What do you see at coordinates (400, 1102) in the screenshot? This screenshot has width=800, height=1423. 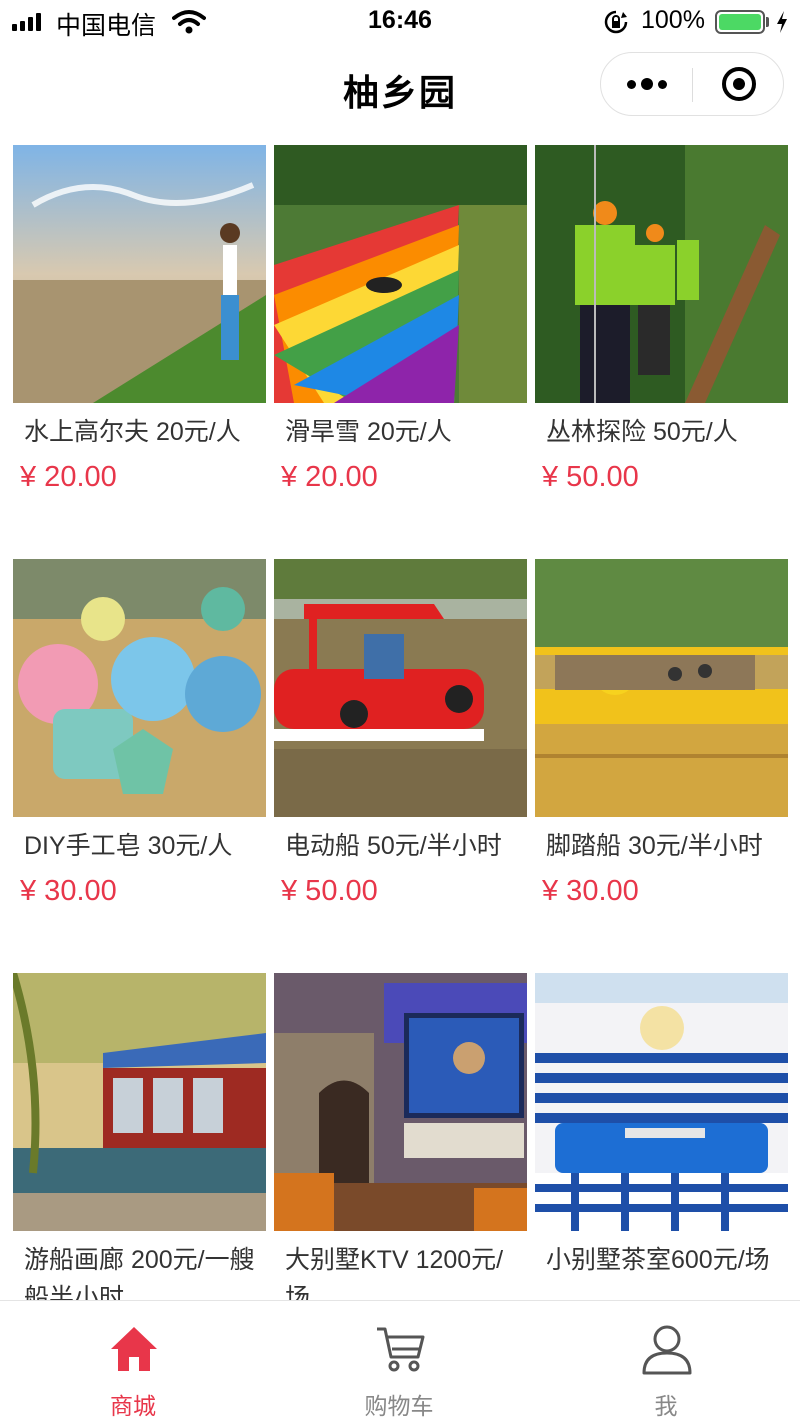 I see `product-image-ktv` at bounding box center [400, 1102].